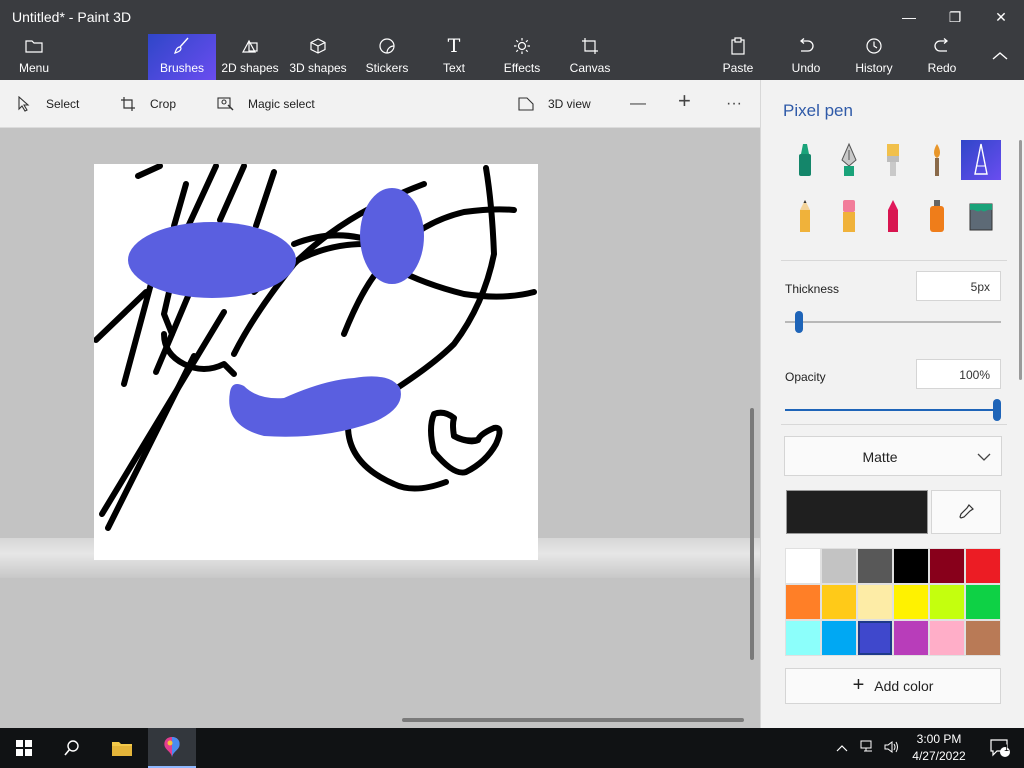  I want to click on panel-divider, so click(894, 260).